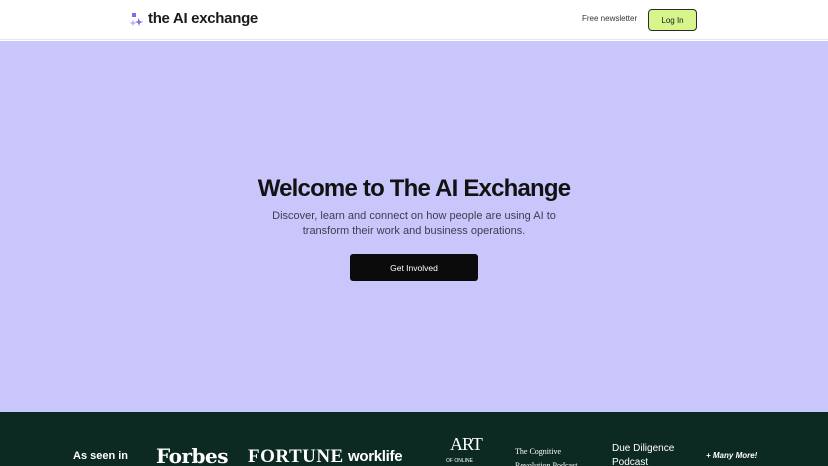 This screenshot has width=828, height=466. What do you see at coordinates (643, 454) in the screenshot?
I see `due-diligence-logo: Due Diligence Podcast` at bounding box center [643, 454].